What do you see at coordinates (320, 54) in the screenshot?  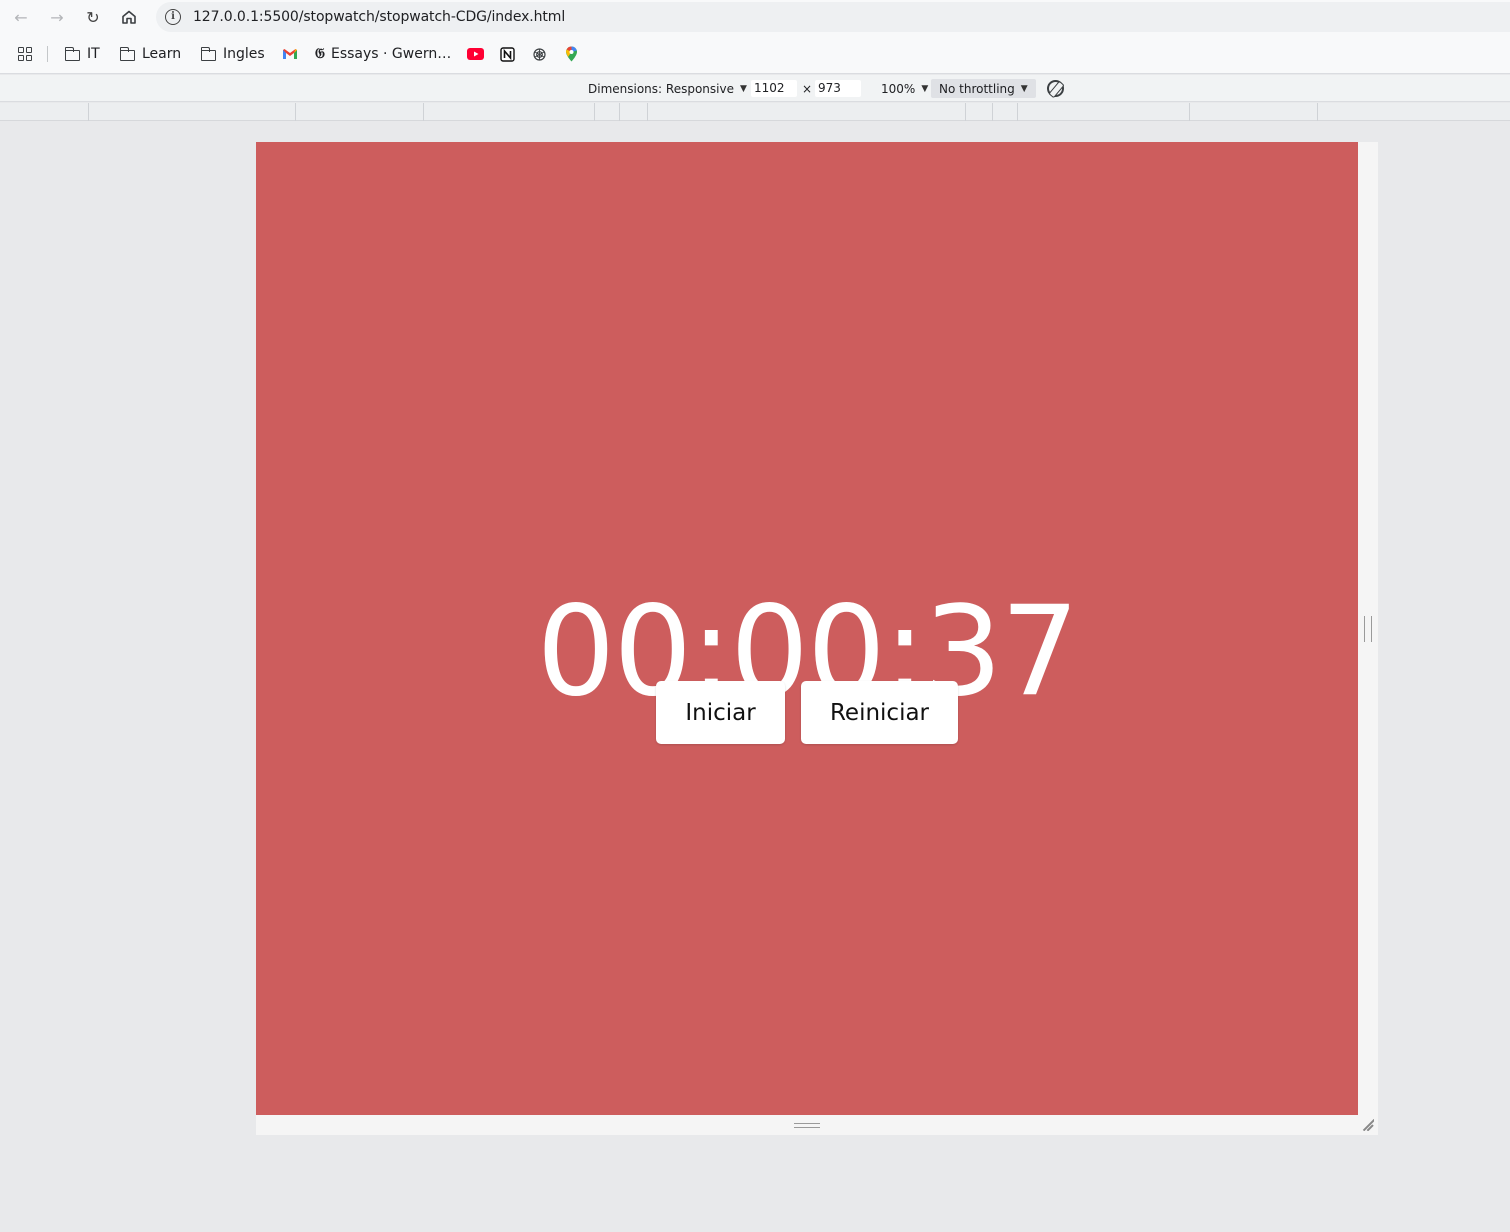 I see `gwern-icon: 𝔊` at bounding box center [320, 54].